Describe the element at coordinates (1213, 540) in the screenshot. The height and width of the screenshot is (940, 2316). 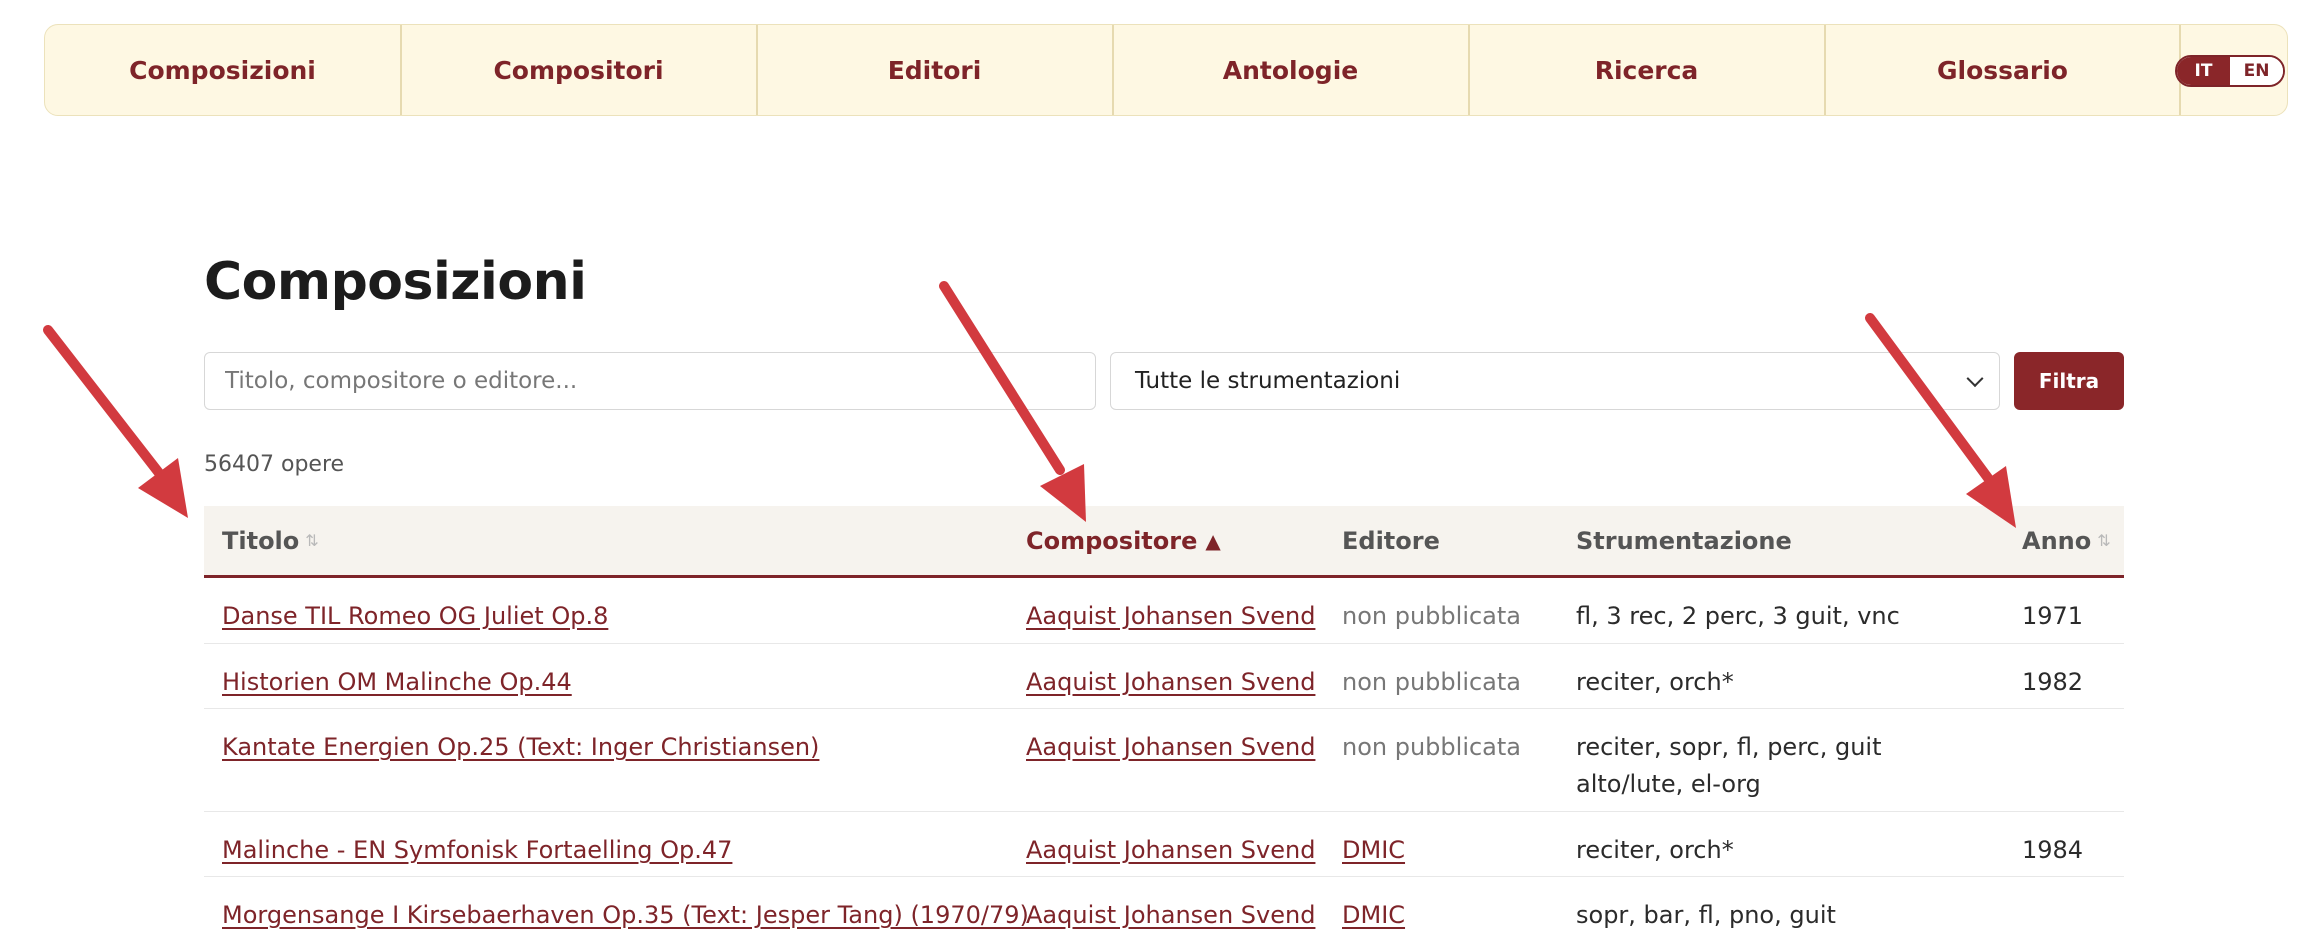
I see `sort-ascending-icon: ▲` at that location.